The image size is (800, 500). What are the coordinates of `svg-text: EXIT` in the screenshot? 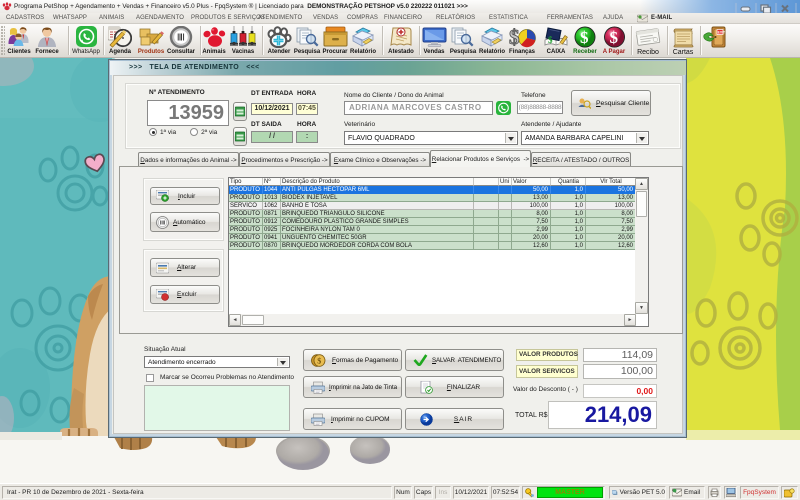 It's located at (722, 33).